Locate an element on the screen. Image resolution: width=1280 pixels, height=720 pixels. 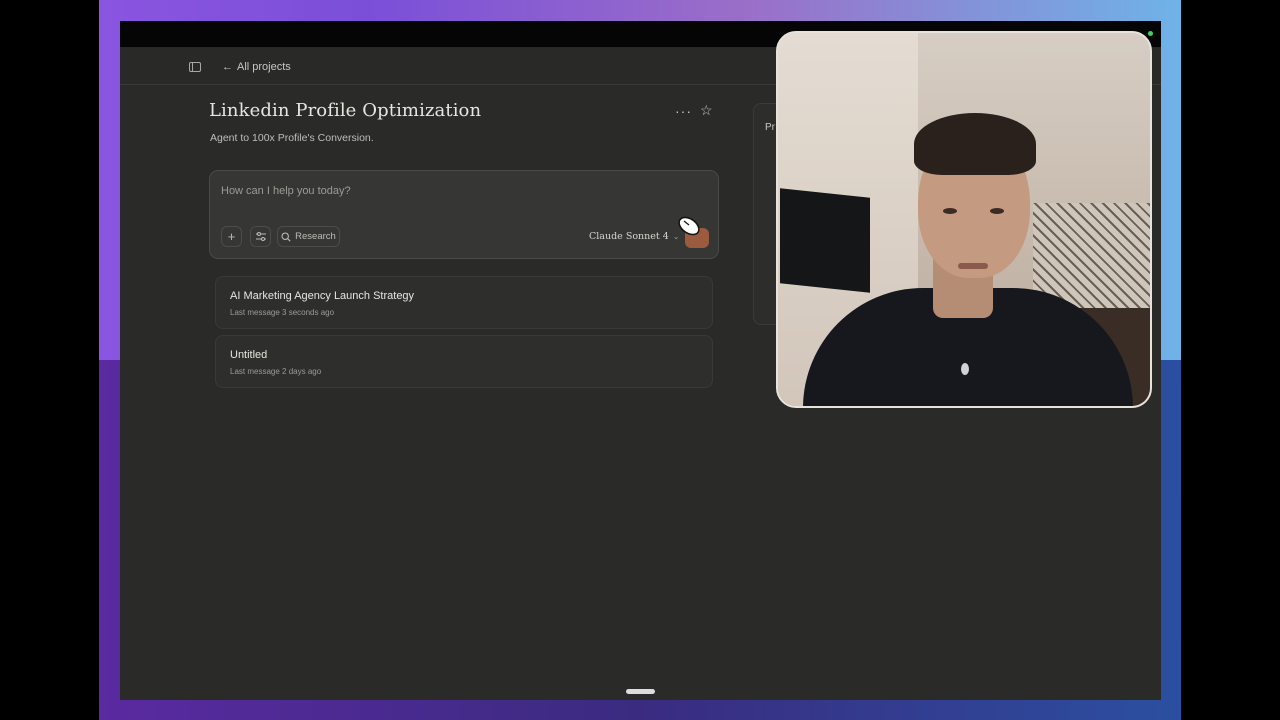
project-subtitle: Agent to 100x Profile's Conversion. is located at coordinates (292, 138).